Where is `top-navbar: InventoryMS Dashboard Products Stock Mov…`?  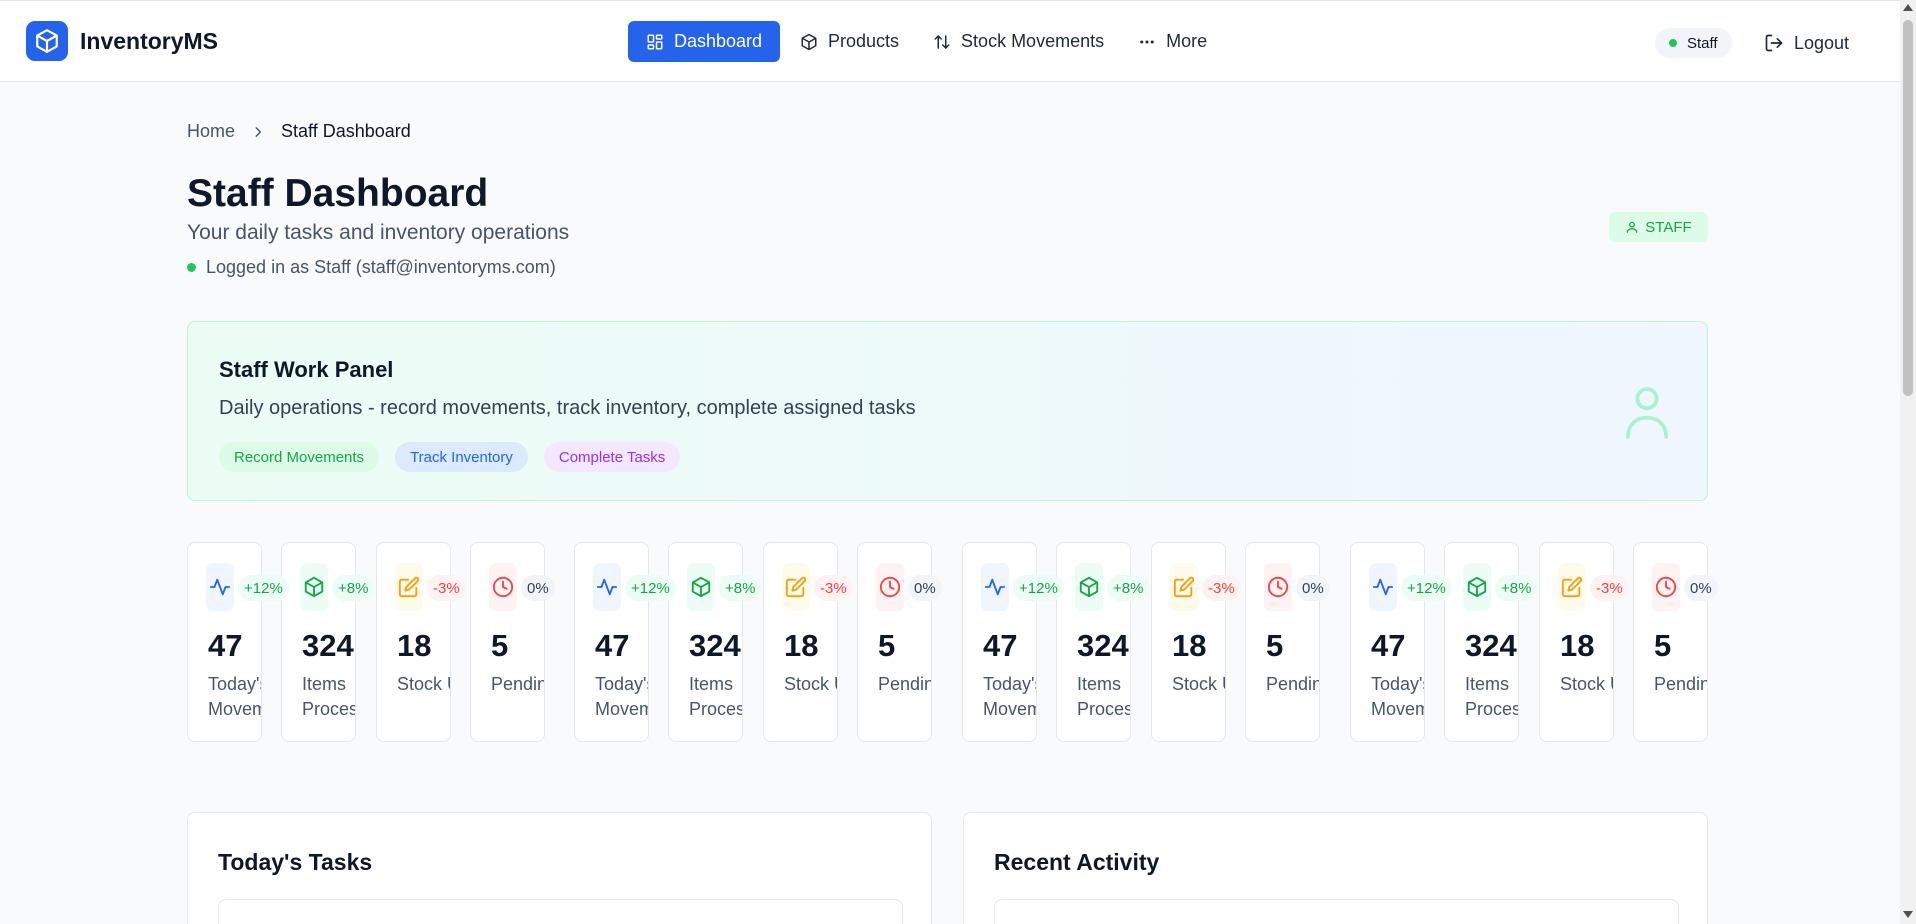 top-navbar: InventoryMS Dashboard Products Stock Mov… is located at coordinates (950, 41).